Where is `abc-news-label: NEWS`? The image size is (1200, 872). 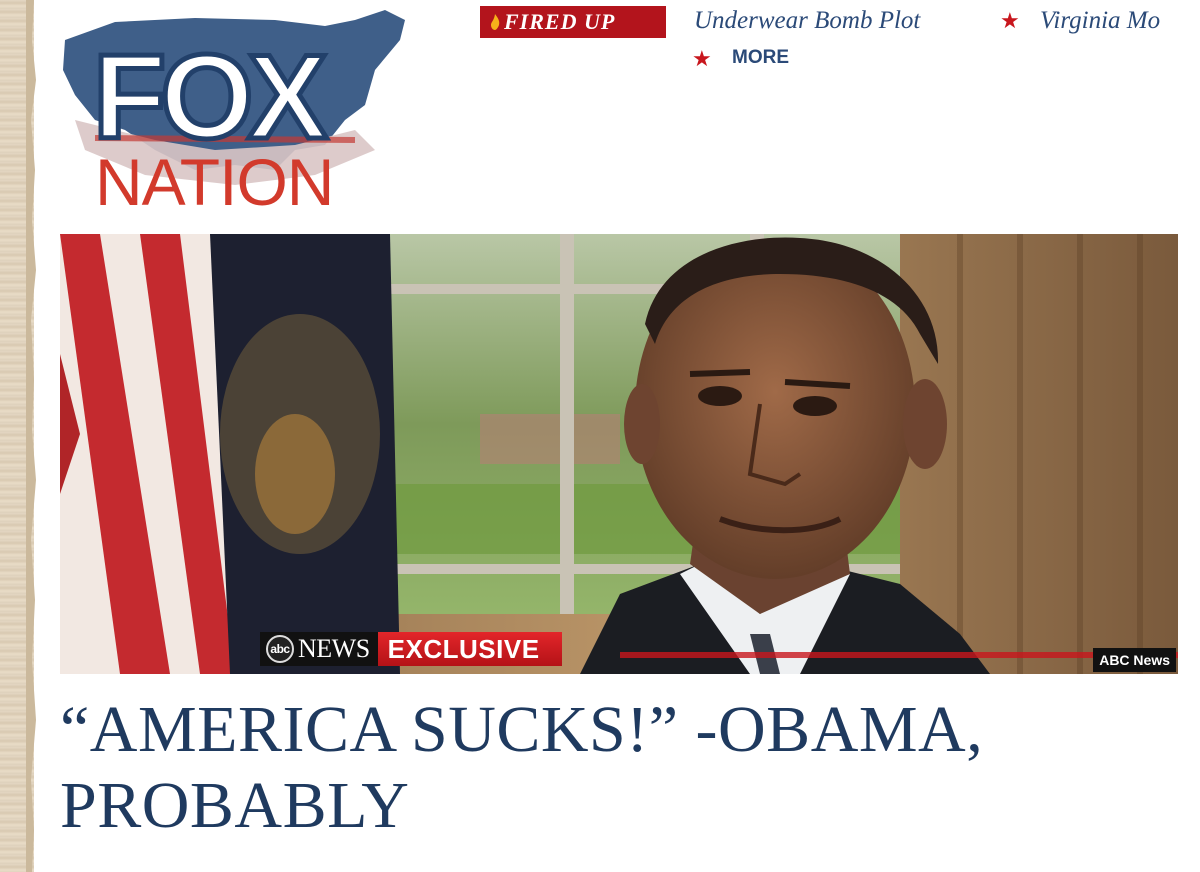 abc-news-label: NEWS is located at coordinates (334, 648).